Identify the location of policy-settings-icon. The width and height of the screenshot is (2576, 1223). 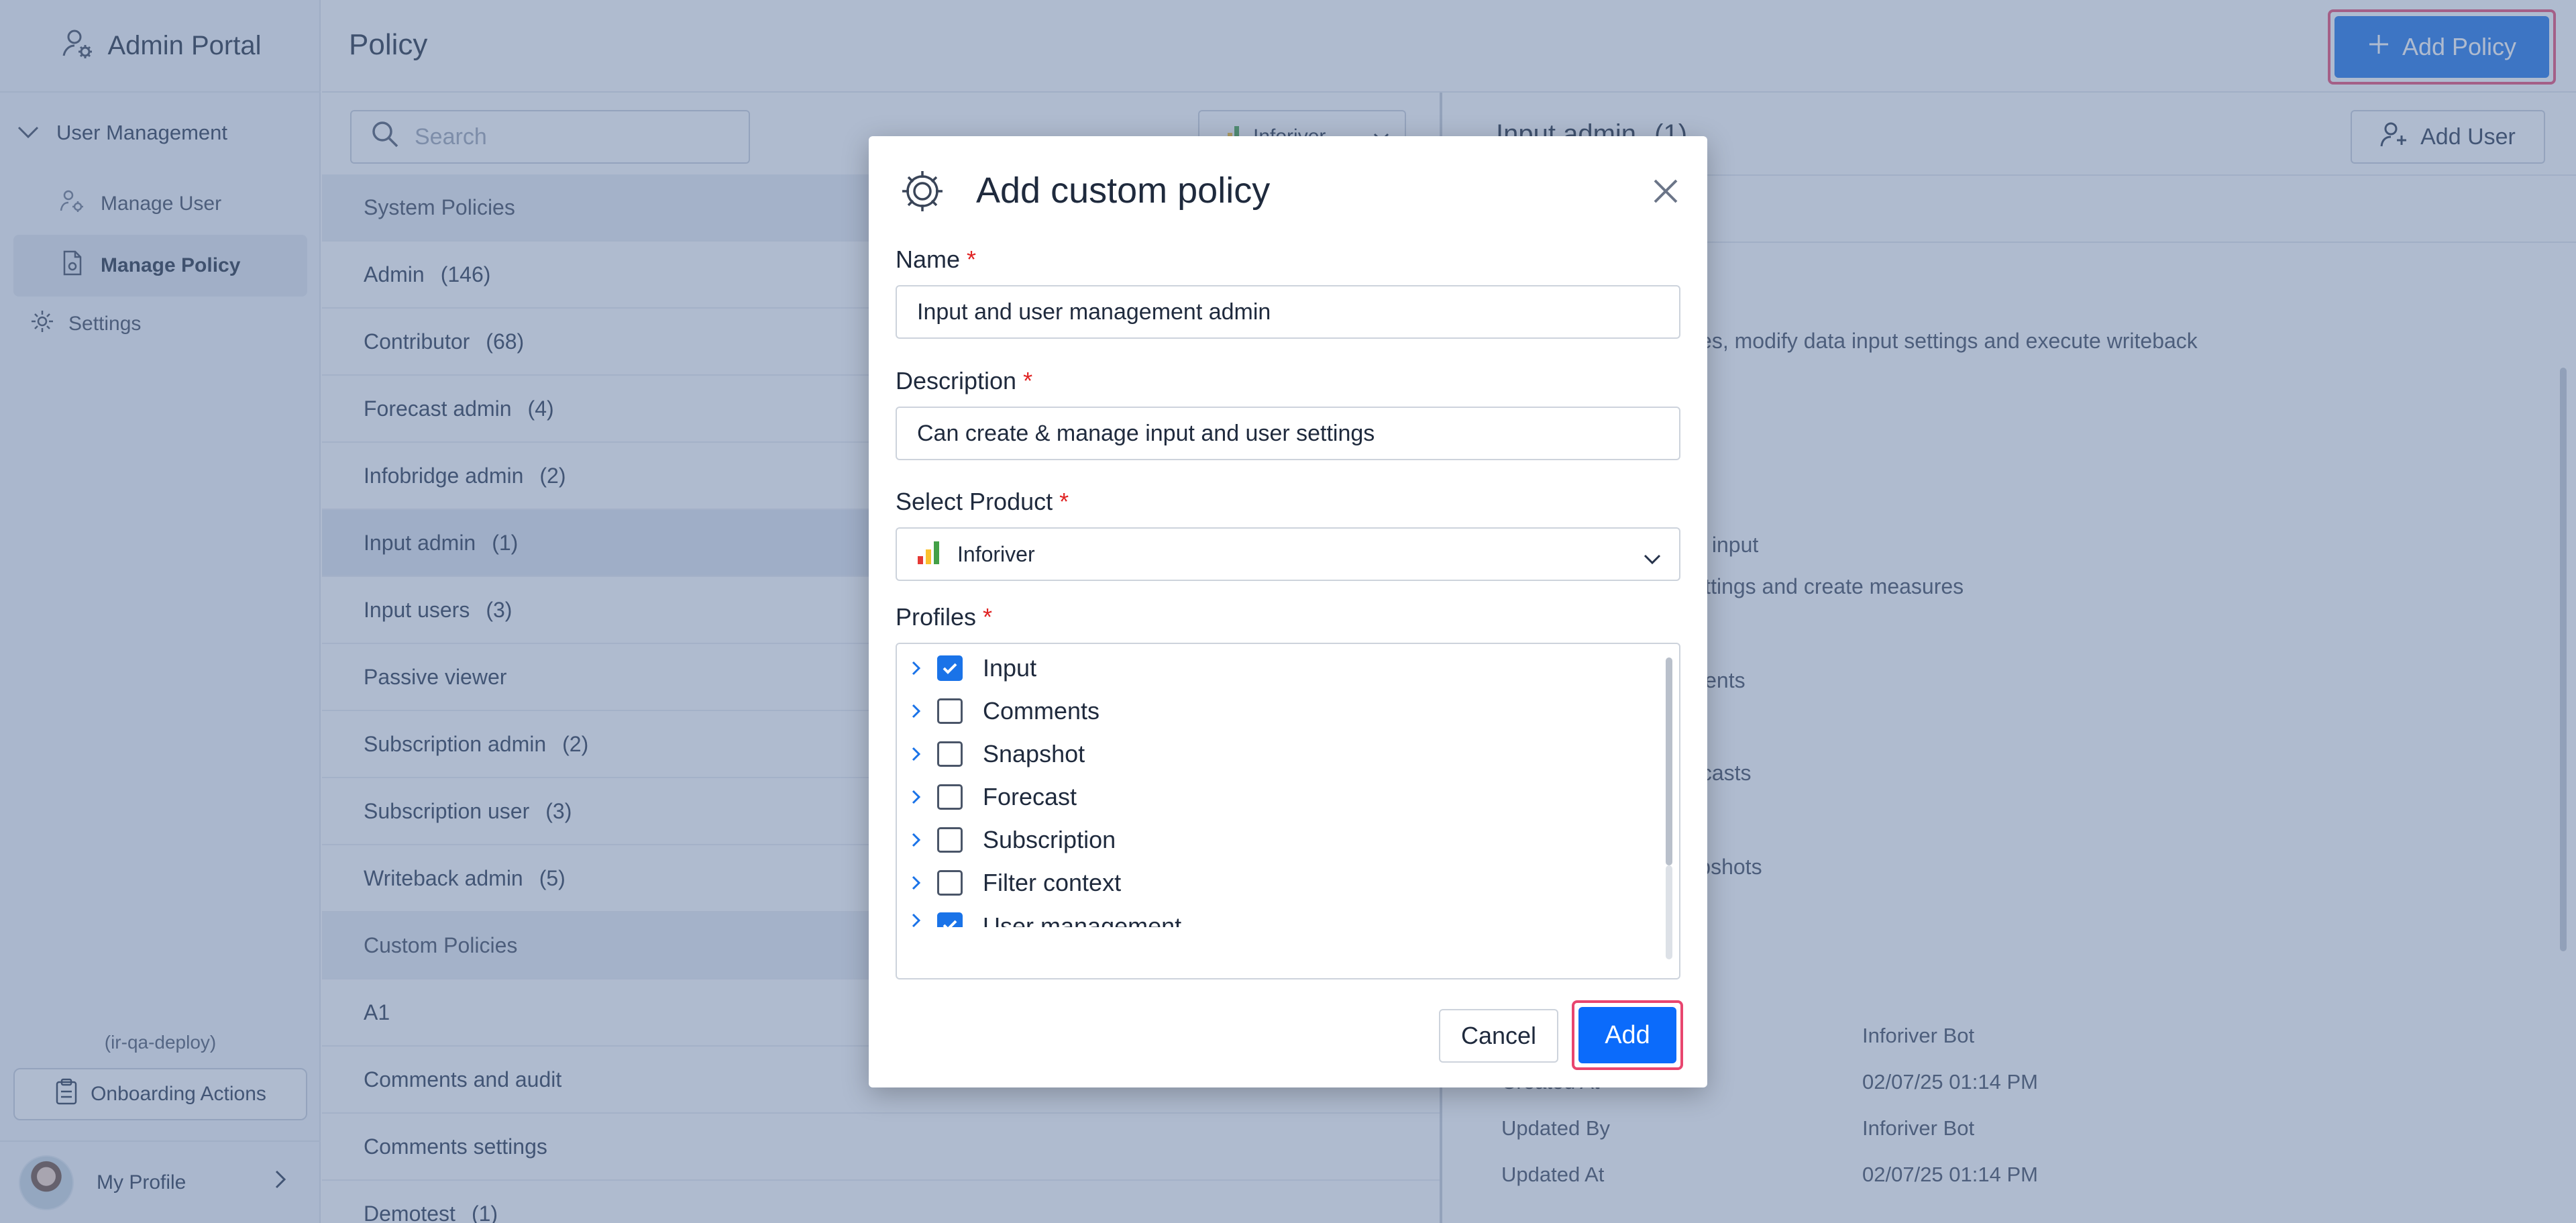
(922, 191).